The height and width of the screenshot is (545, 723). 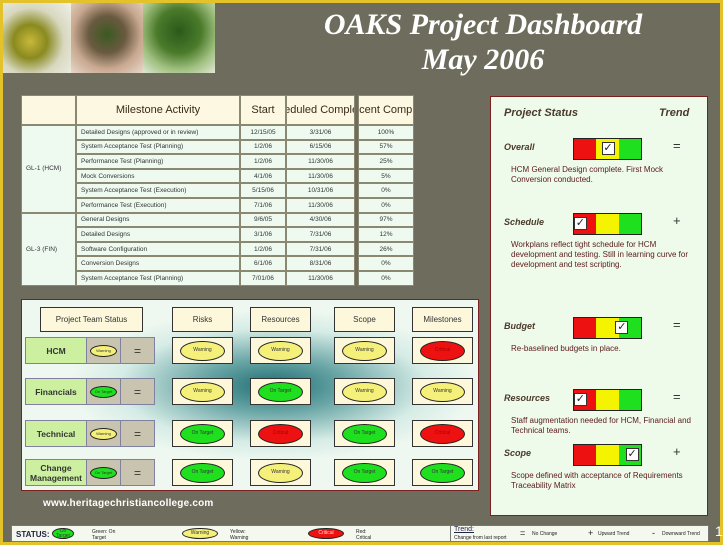 What do you see at coordinates (263, 110) in the screenshot?
I see `table-header: Start` at bounding box center [263, 110].